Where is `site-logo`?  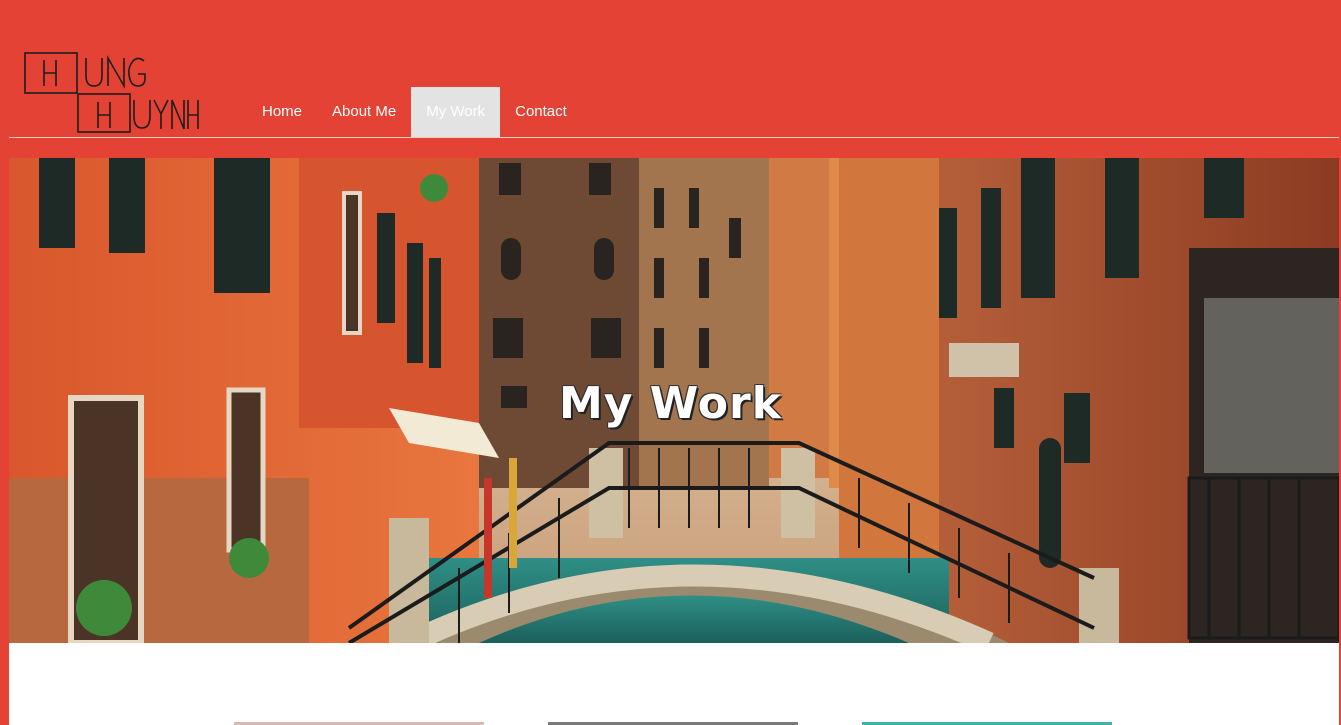 site-logo is located at coordinates (111, 93).